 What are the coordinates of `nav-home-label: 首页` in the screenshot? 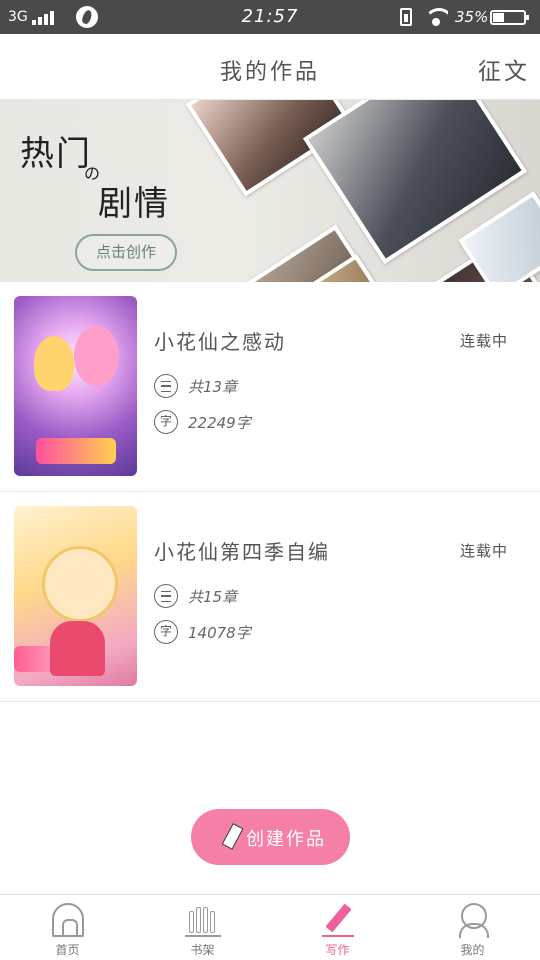 It's located at (67, 950).